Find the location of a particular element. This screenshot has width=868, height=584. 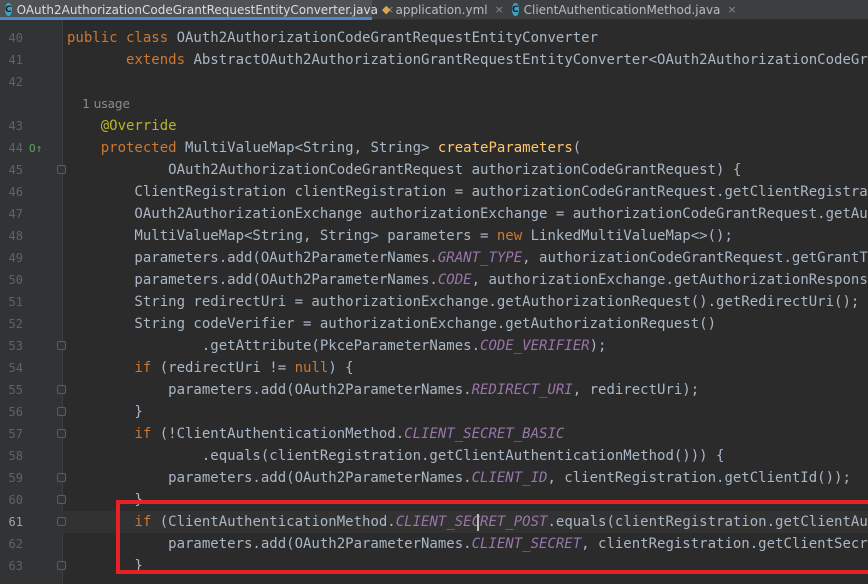

line-number: 46 is located at coordinates (15, 192).